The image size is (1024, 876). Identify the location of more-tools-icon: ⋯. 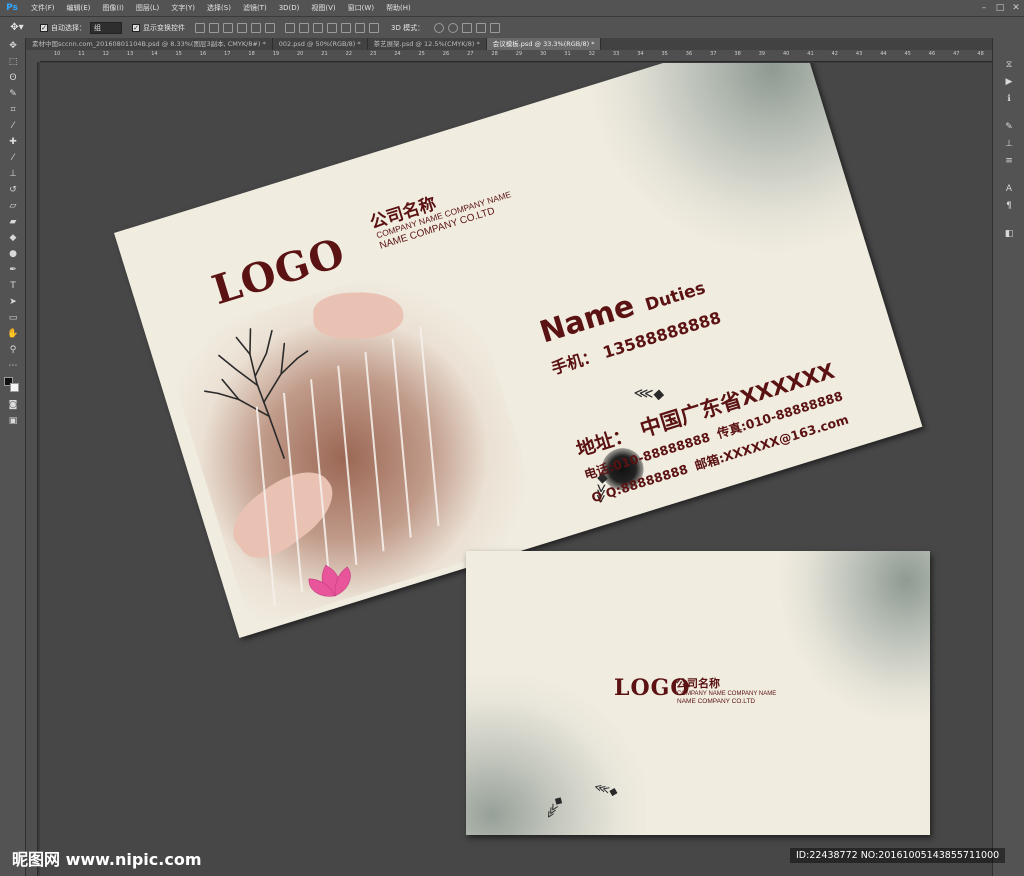
(13, 366).